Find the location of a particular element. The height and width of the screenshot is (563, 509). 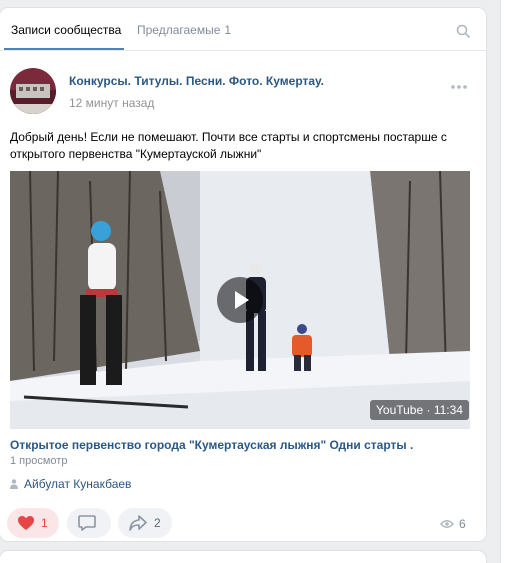

video-views-count: 1 просмотр is located at coordinates (39, 461).